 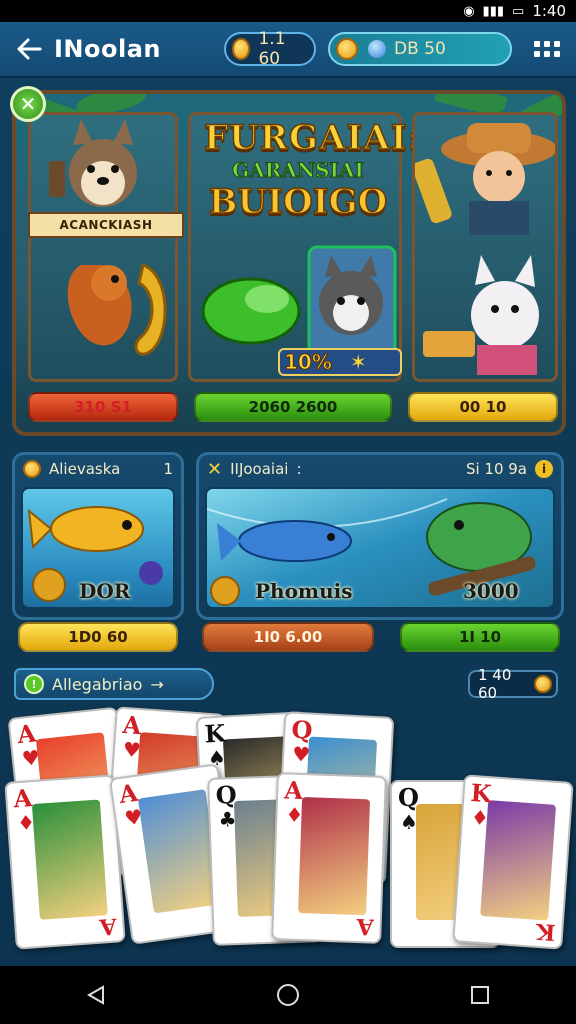 I want to click on logo-line-3: BUIOIGO, so click(x=298, y=202).